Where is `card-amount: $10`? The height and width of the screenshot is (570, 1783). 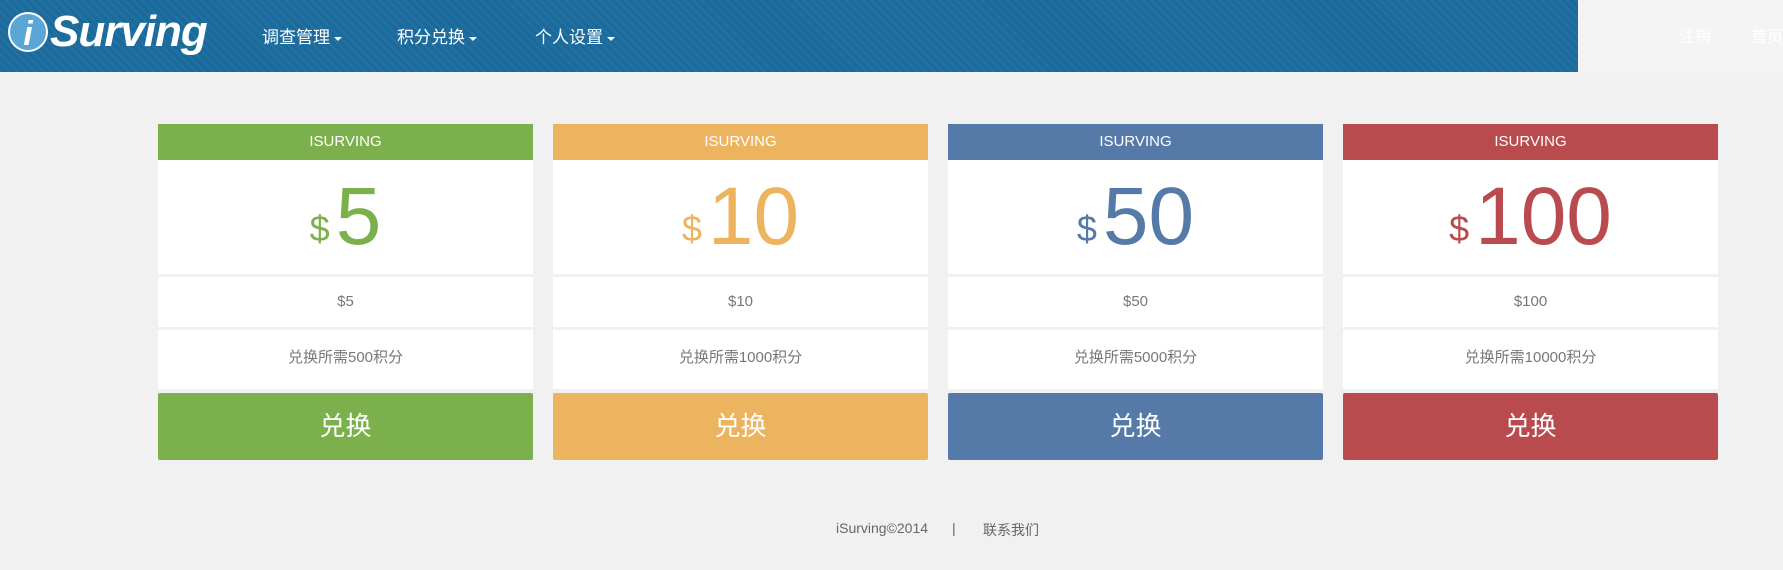 card-amount: $10 is located at coordinates (740, 302).